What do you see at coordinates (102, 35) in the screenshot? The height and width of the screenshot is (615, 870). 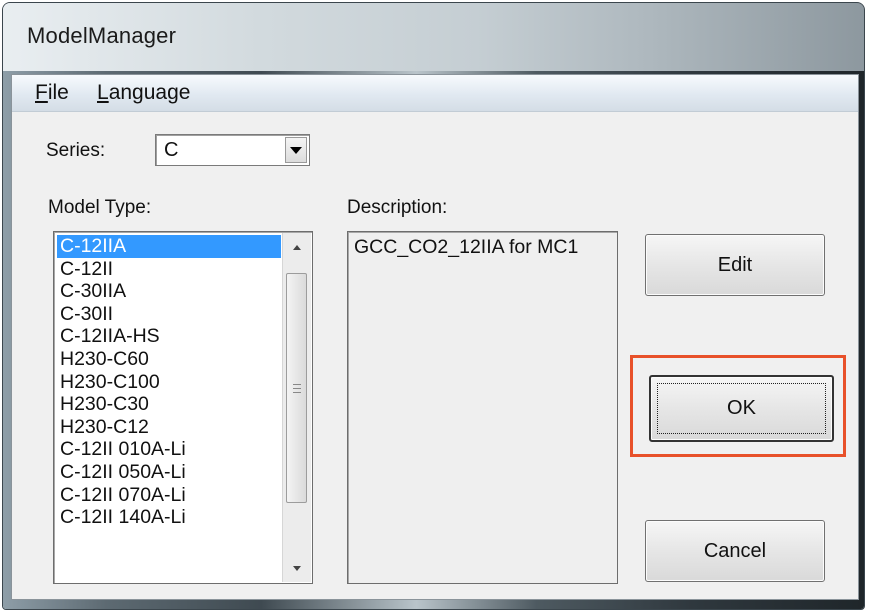 I see `window-title: ModelManager` at bounding box center [102, 35].